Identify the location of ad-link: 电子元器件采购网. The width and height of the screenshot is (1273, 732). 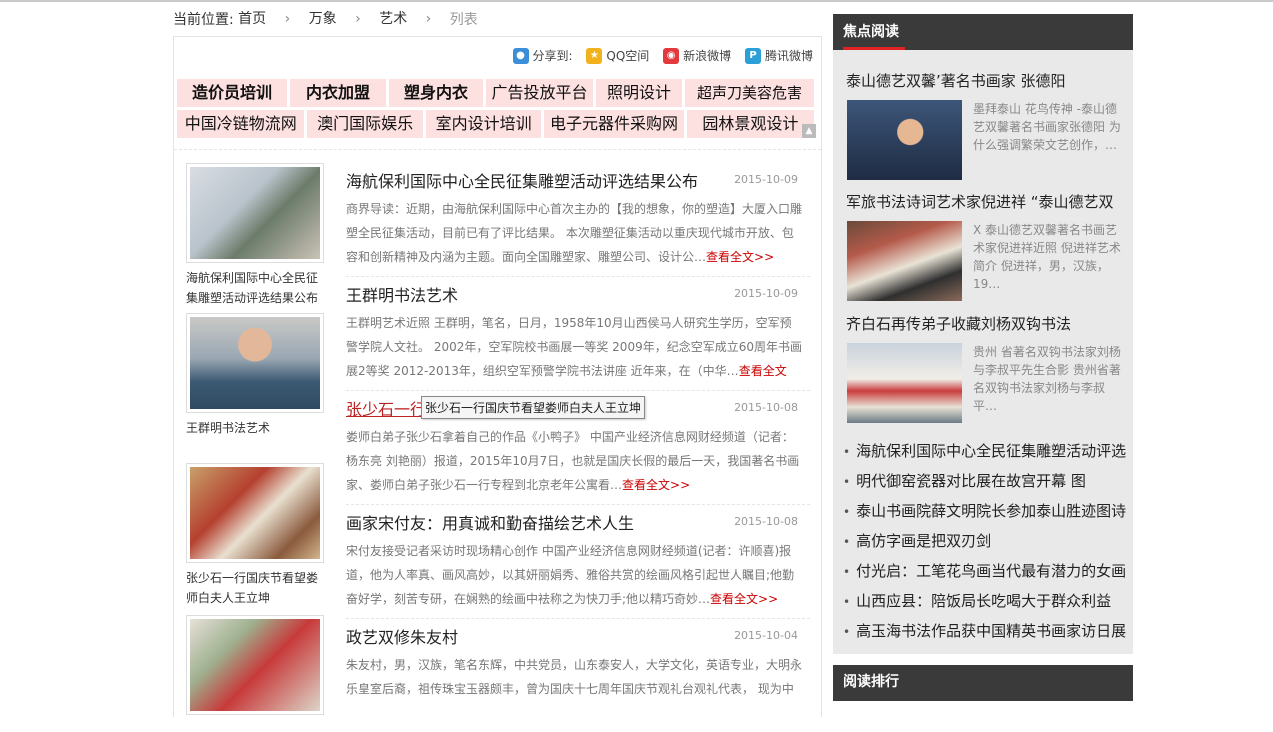
(614, 124).